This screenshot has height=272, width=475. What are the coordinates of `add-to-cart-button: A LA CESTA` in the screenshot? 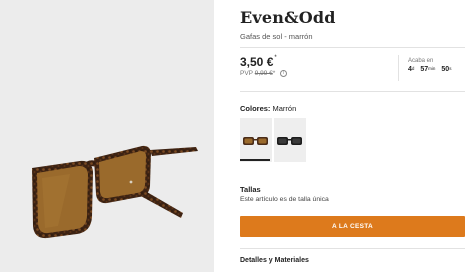 It's located at (352, 226).